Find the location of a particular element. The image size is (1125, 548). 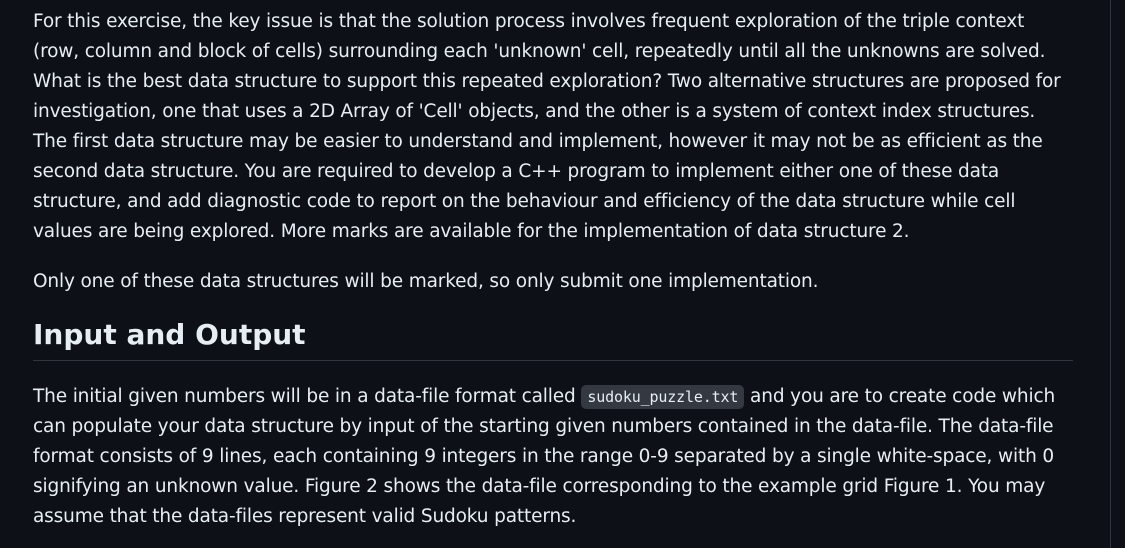

heading-input-and-output: Input and Output is located at coordinates (553, 338).